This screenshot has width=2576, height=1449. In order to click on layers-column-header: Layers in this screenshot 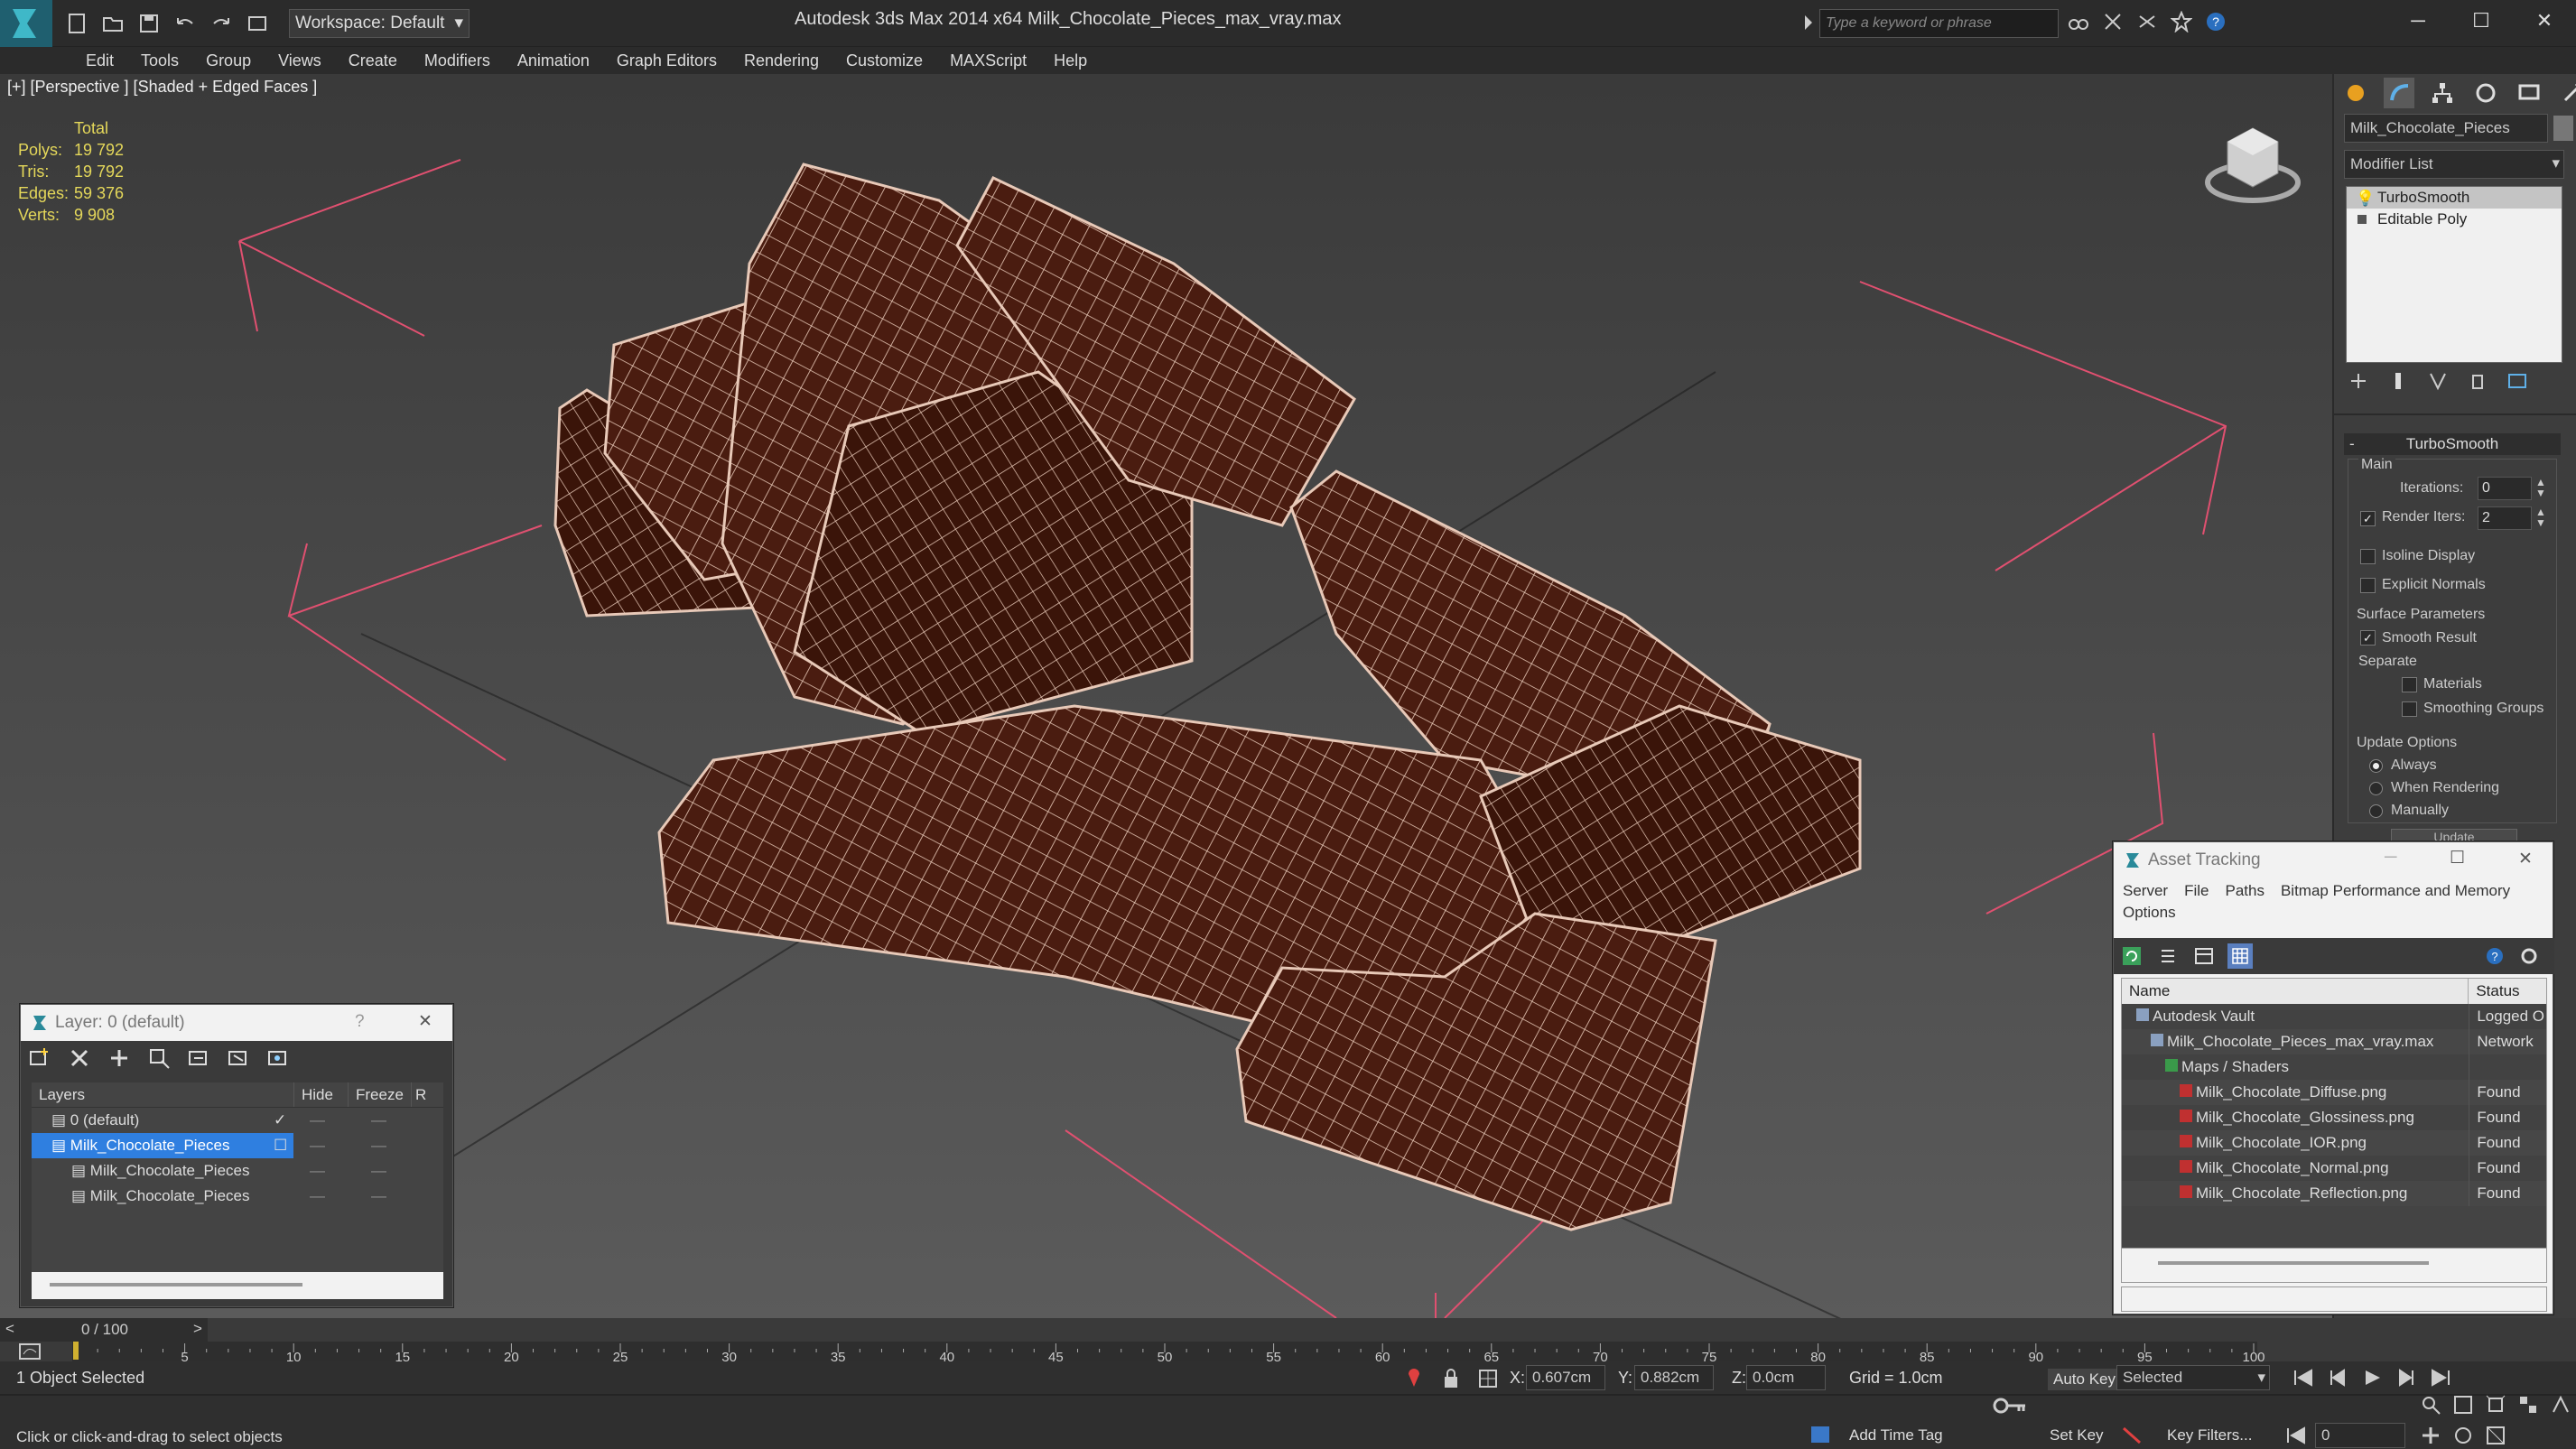, I will do `click(162, 1094)`.